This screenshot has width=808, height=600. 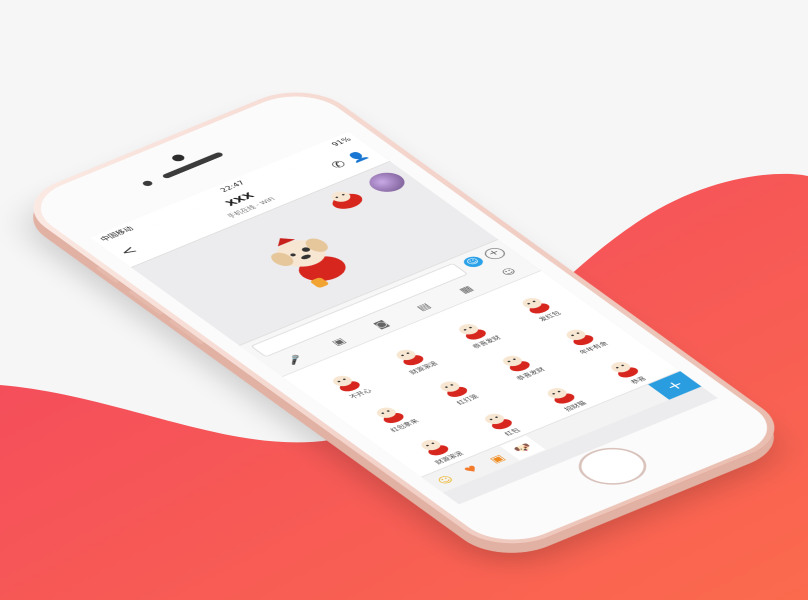 What do you see at coordinates (495, 253) in the screenshot?
I see `plus-icon: +` at bounding box center [495, 253].